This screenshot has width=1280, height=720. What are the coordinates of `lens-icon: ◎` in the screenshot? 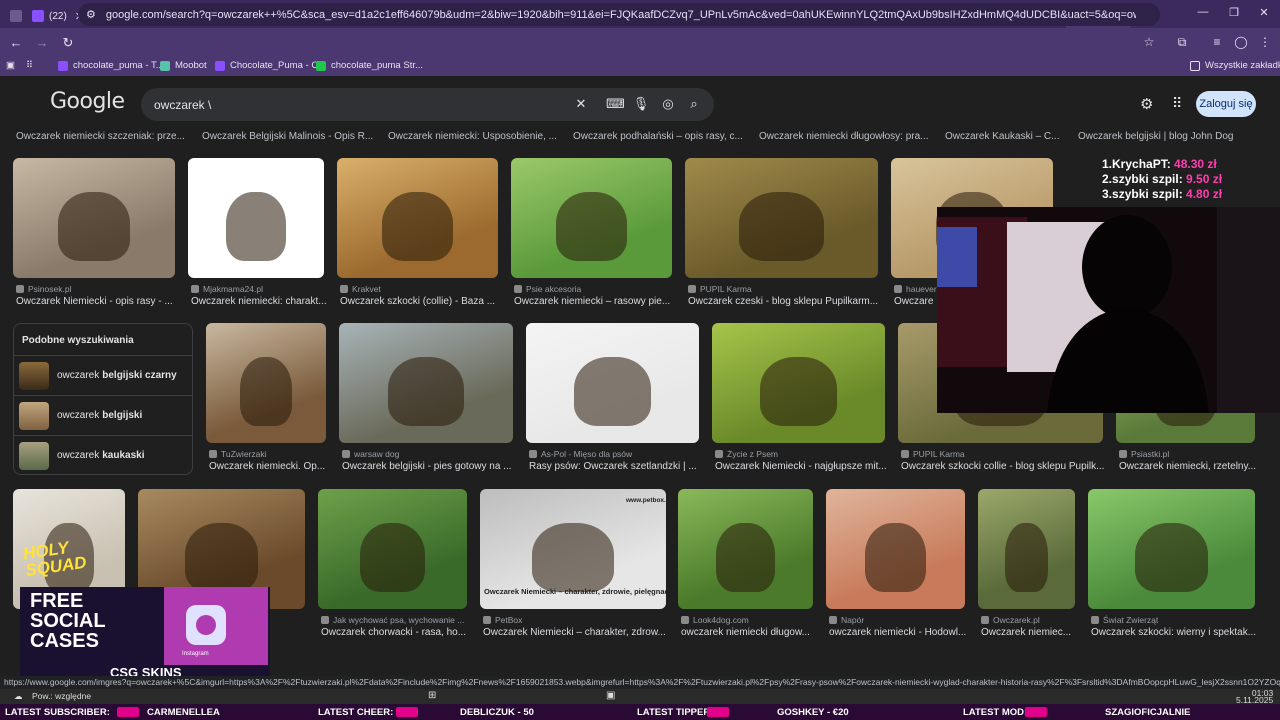 It's located at (668, 104).